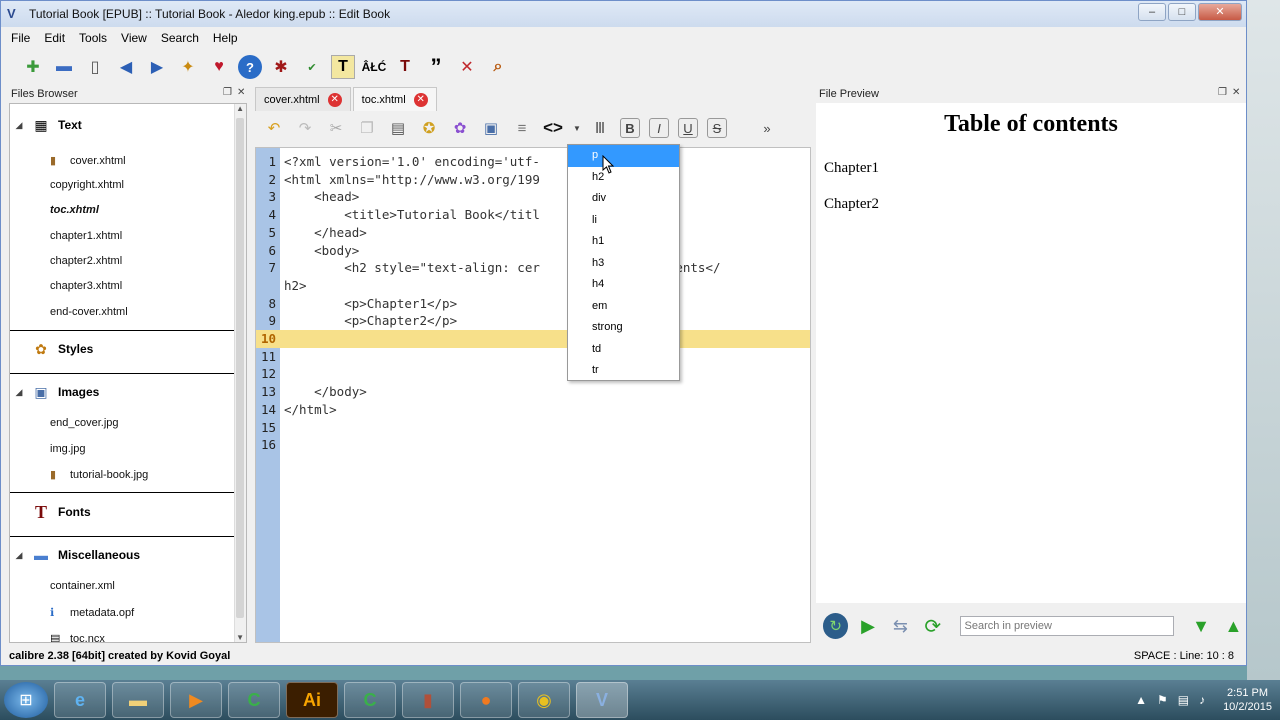 Image resolution: width=1280 pixels, height=720 pixels. I want to click on files-browser-float-icon: ❐, so click(227, 92).